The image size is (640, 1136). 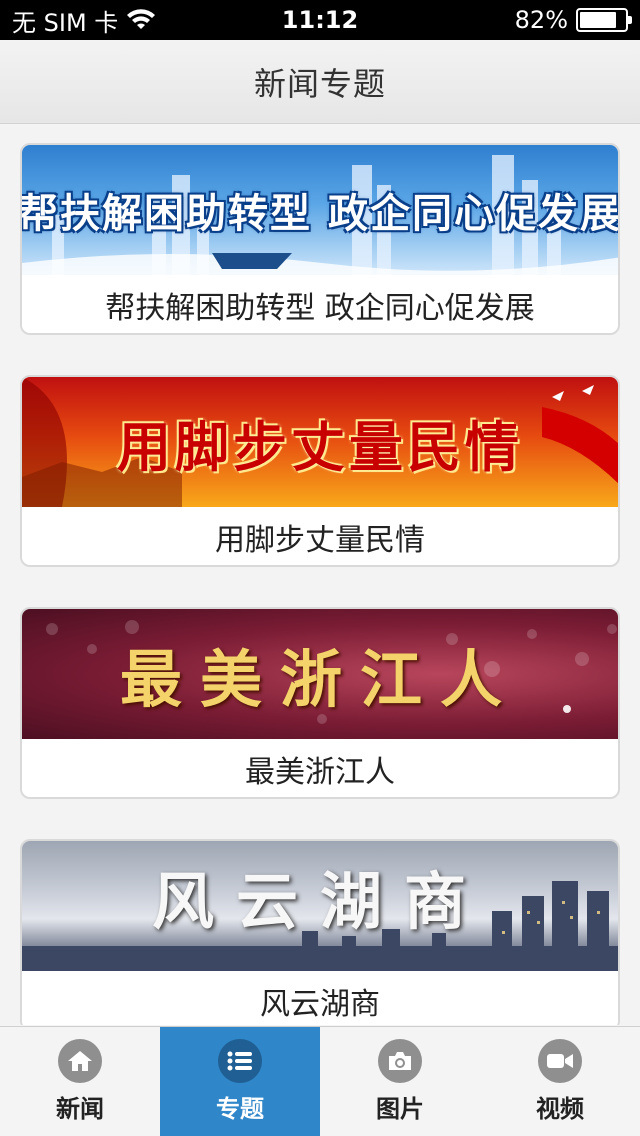 I want to click on topic-caption: 帮扶解困助转型 政企同心促发展, so click(x=320, y=304).